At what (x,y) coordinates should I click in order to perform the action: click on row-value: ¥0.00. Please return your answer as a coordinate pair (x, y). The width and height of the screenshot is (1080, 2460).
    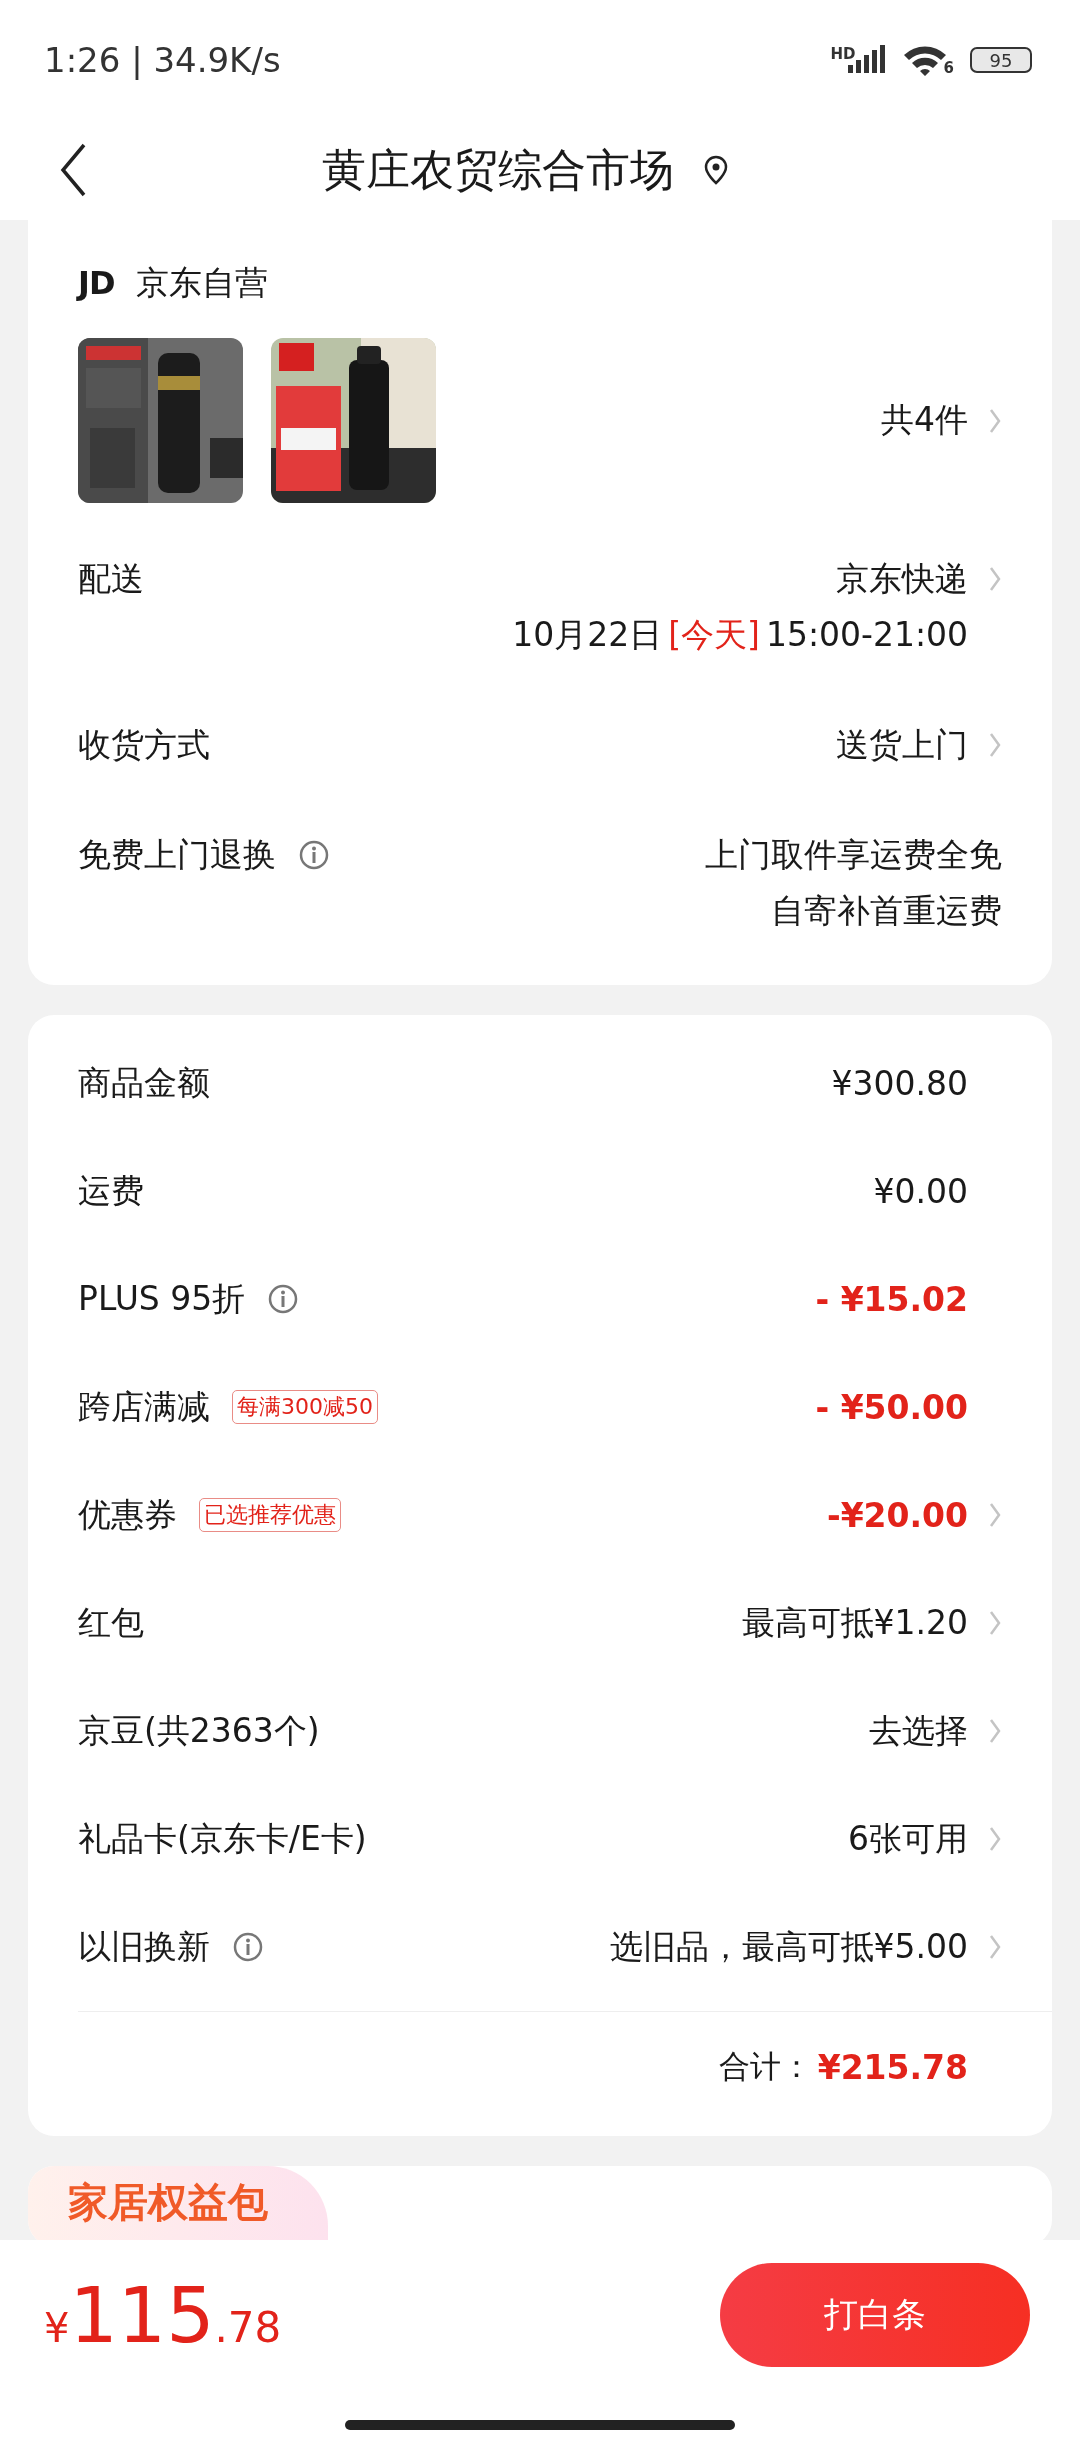
    Looking at the image, I should click on (920, 1191).